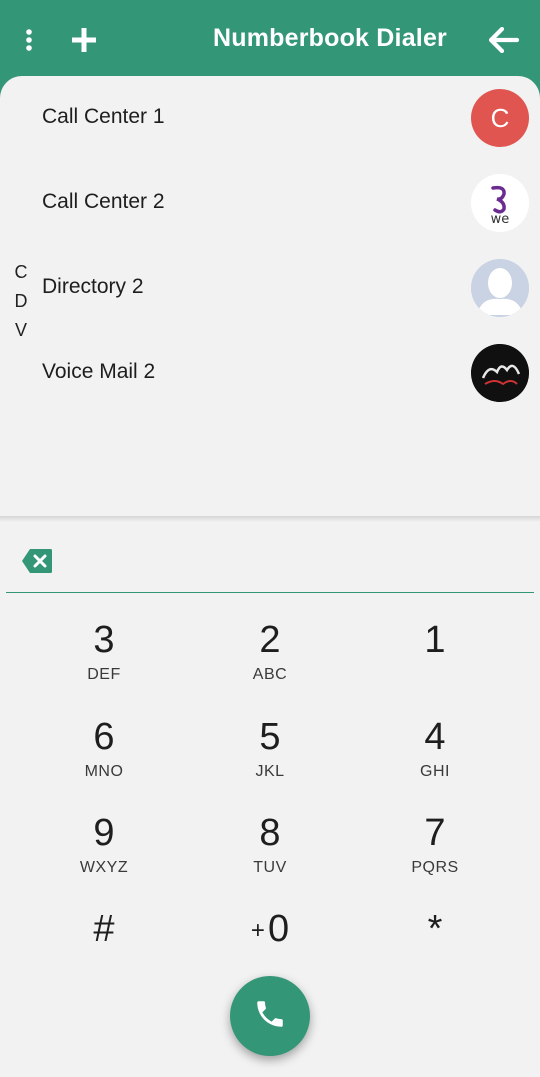  Describe the element at coordinates (435, 760) in the screenshot. I see `key-4: 4 GHI` at that location.